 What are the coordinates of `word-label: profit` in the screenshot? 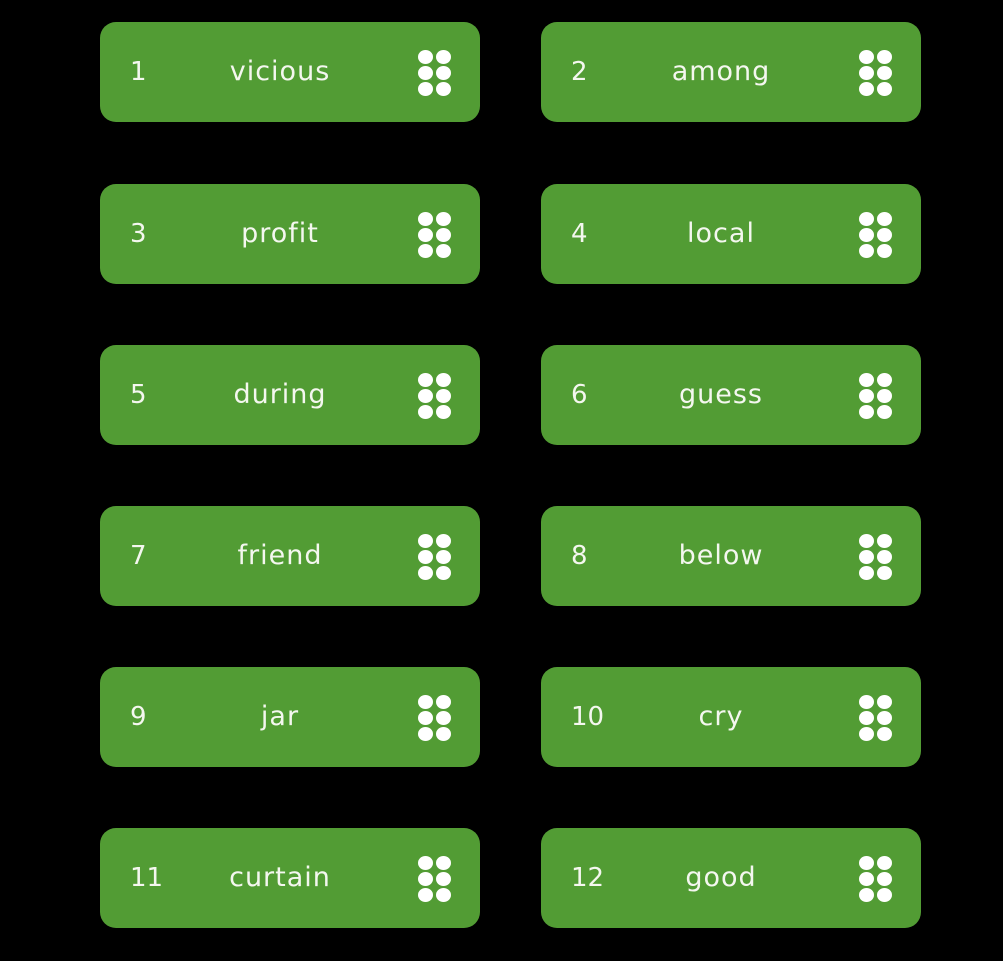 It's located at (280, 233).